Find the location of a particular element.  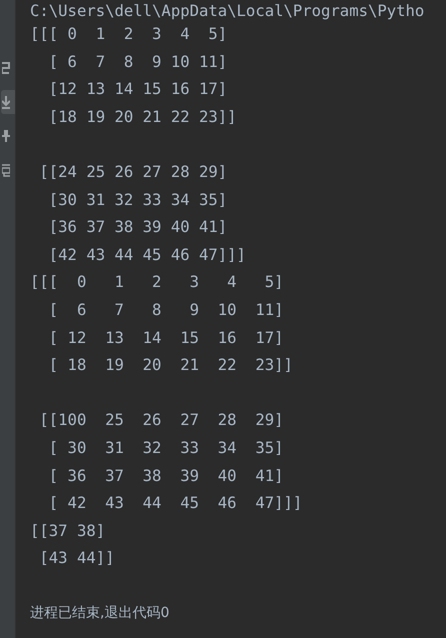

exit-message: 进程已结束,退出代码0 is located at coordinates (100, 614).